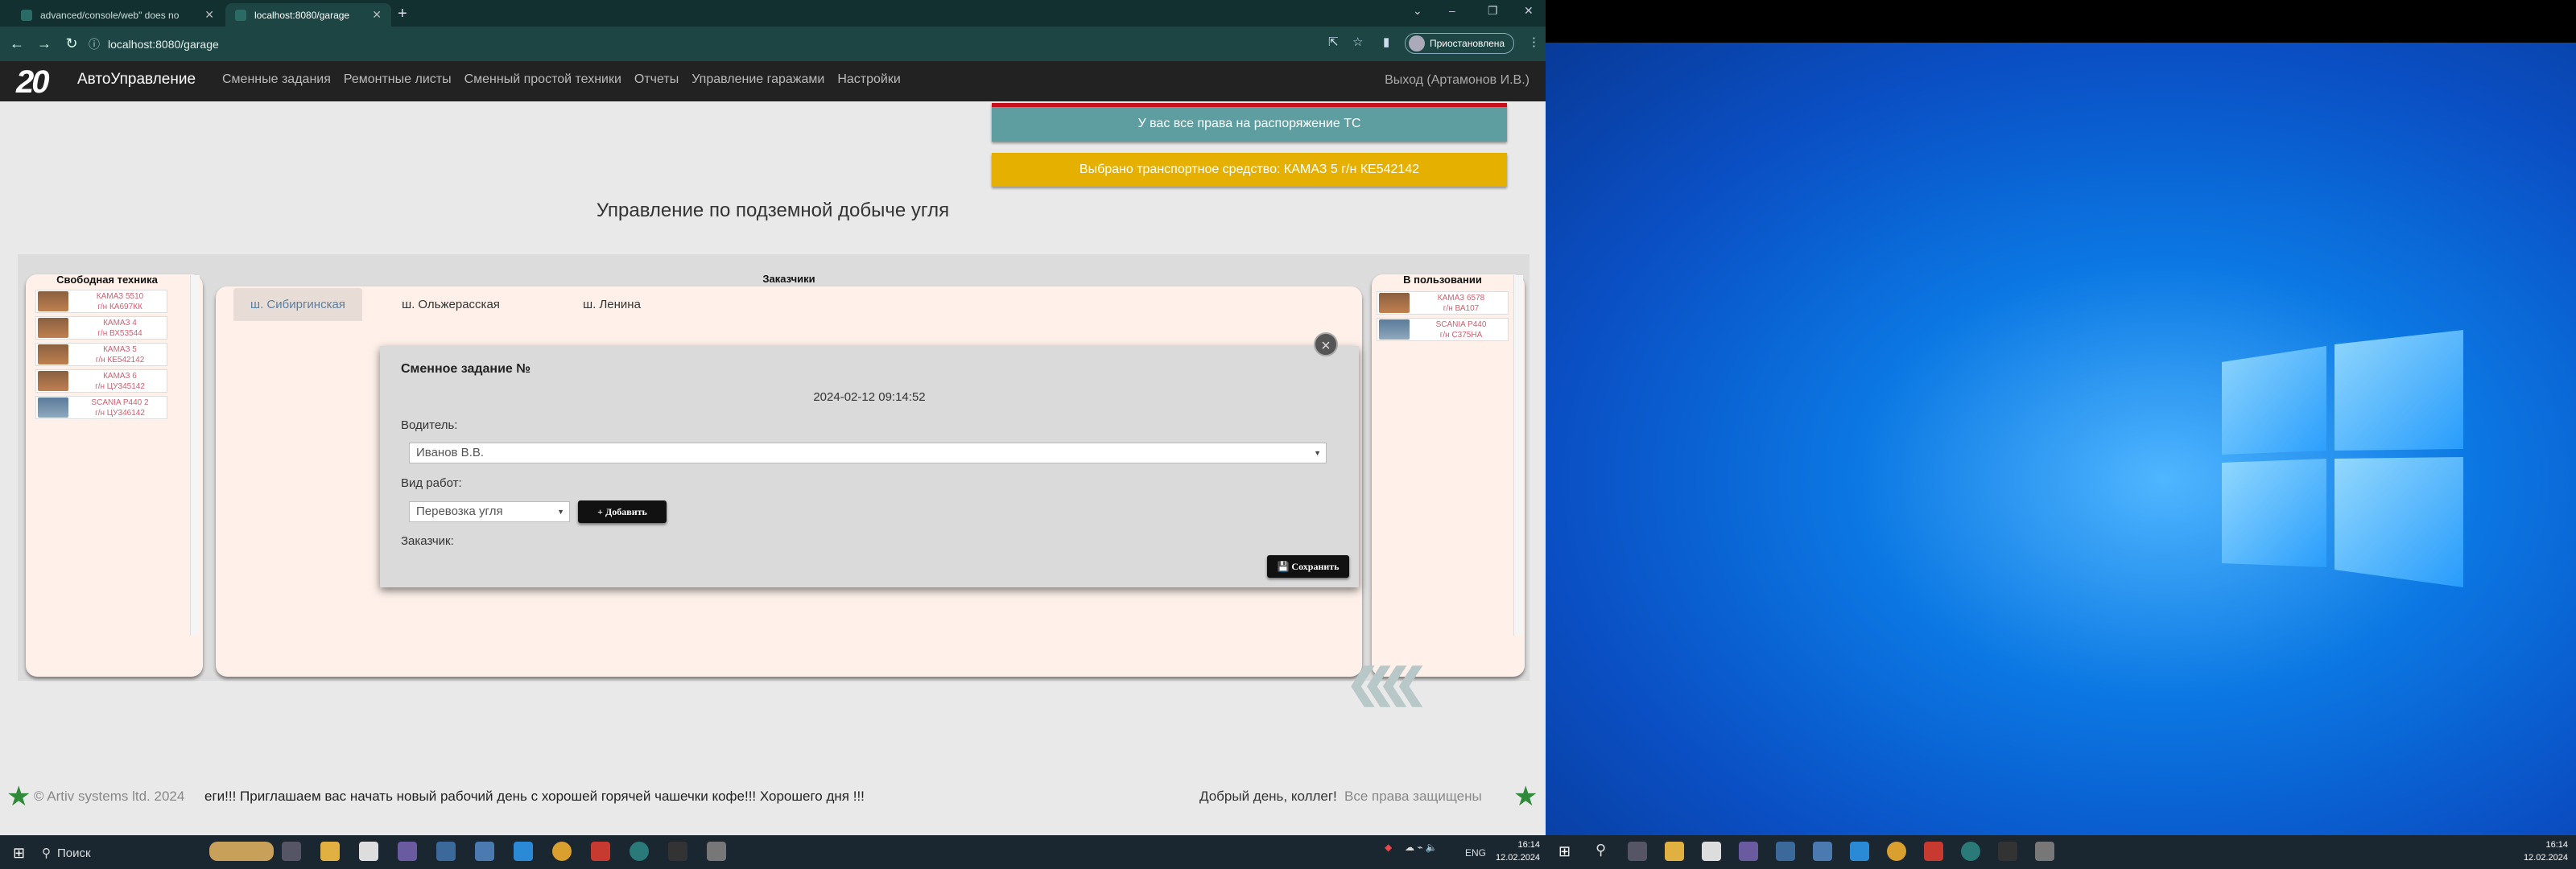 This screenshot has width=2576, height=869. I want to click on tab-olzherasskaya: ш. Ольжерасская, so click(450, 304).